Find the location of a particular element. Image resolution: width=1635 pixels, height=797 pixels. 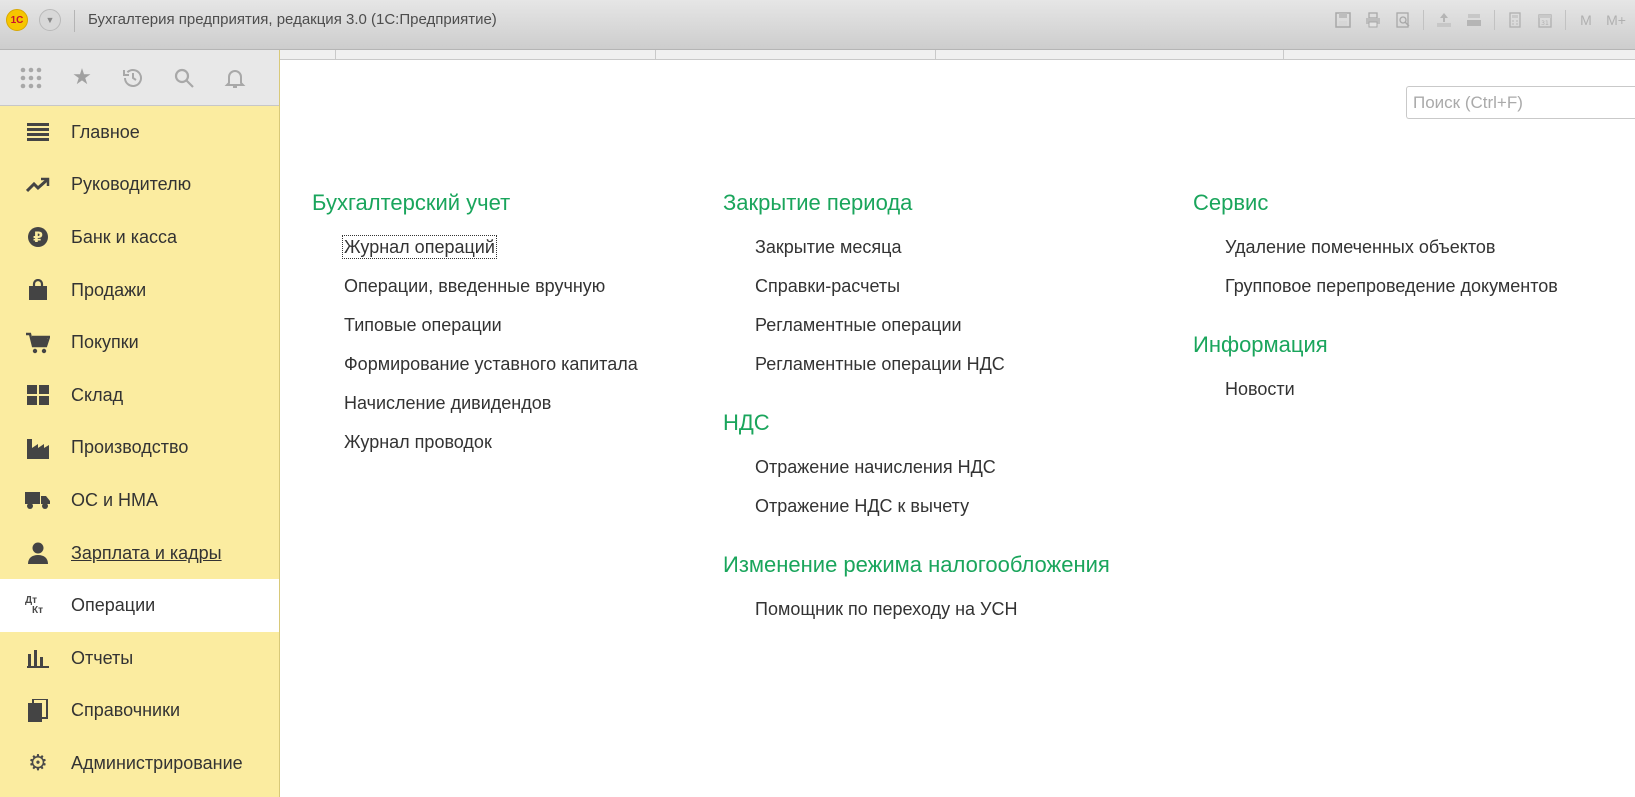

apps-grid-icon is located at coordinates (31, 78).